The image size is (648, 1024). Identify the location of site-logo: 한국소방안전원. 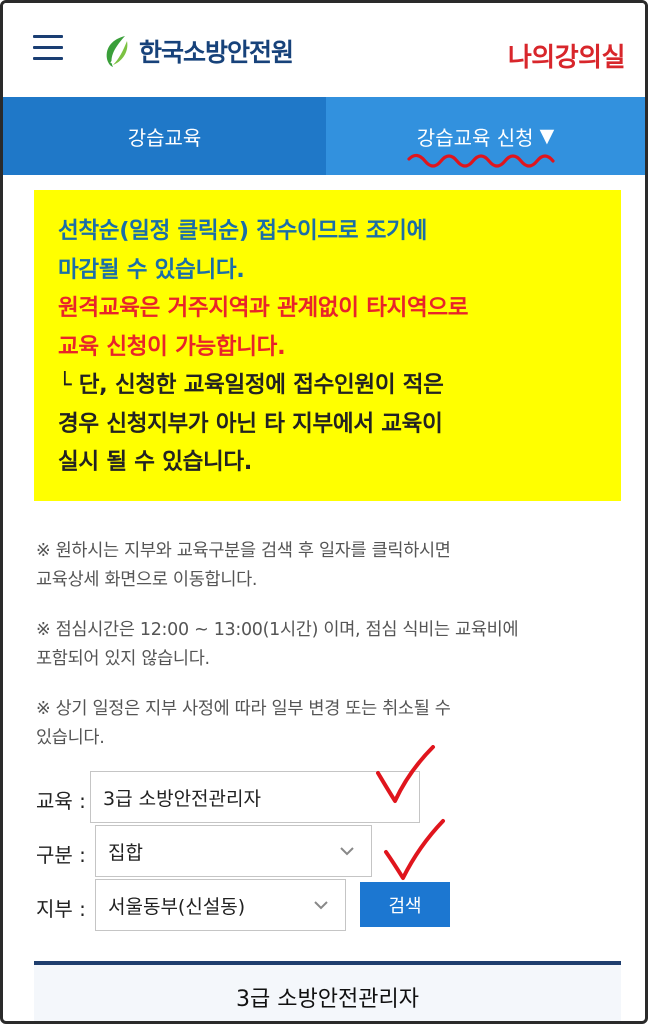
(196, 51).